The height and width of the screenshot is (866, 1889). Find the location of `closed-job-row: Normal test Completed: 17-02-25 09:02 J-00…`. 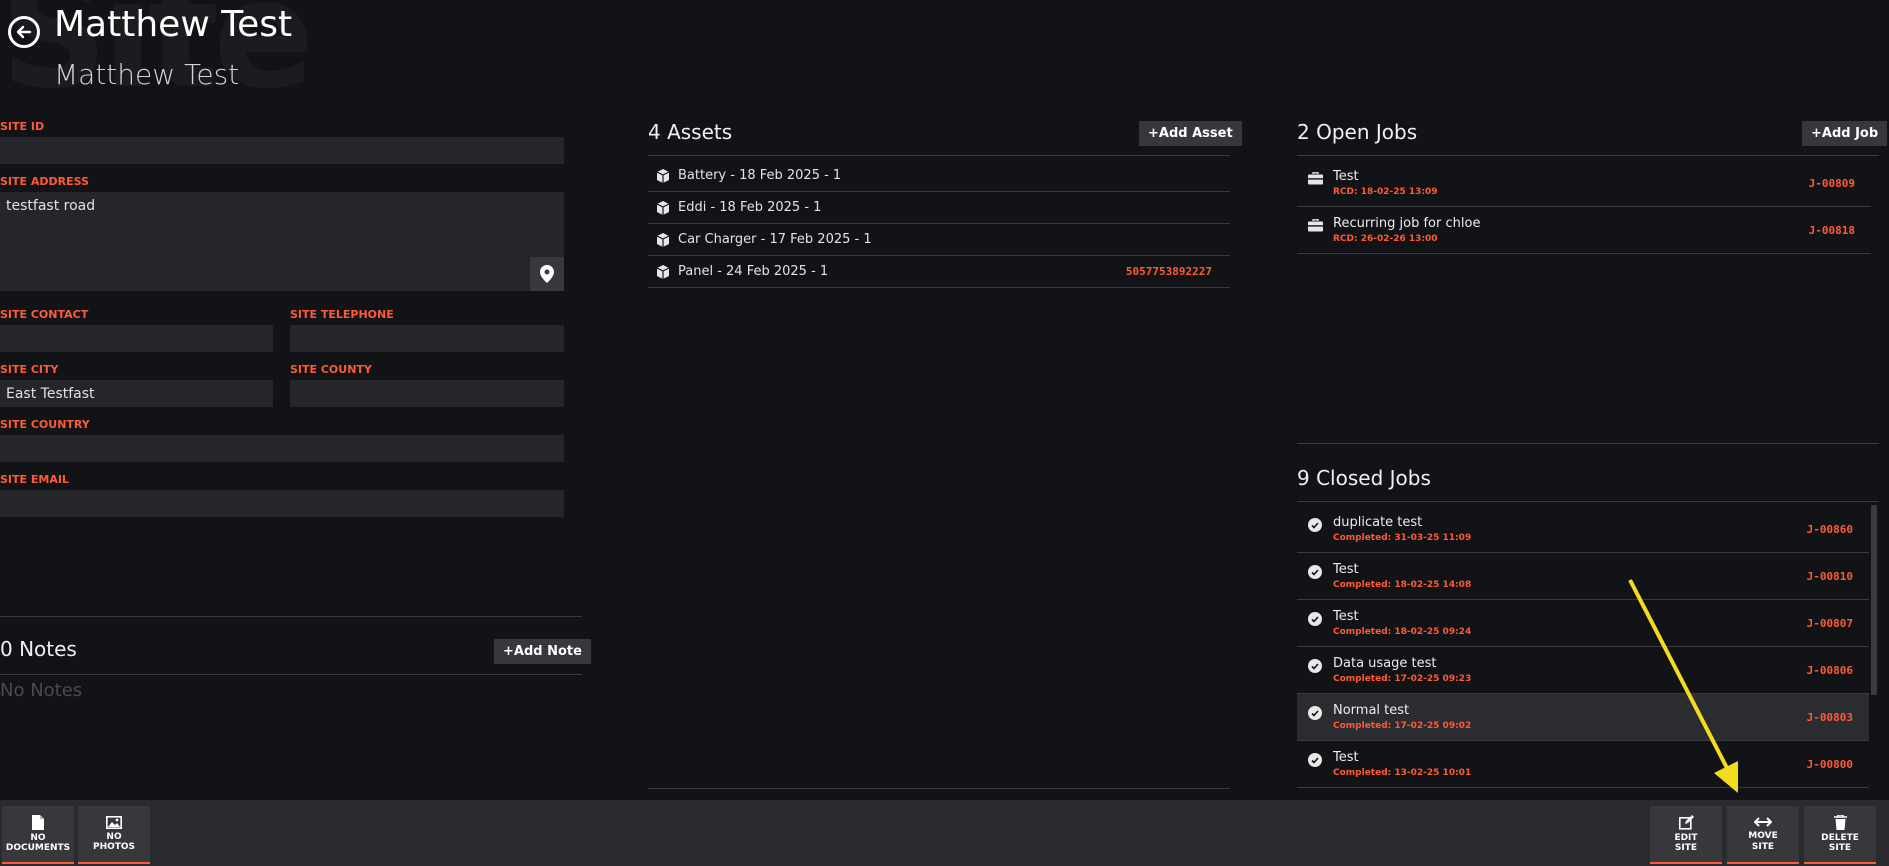

closed-job-row: Normal test Completed: 17-02-25 09:02 J-00… is located at coordinates (1583, 717).